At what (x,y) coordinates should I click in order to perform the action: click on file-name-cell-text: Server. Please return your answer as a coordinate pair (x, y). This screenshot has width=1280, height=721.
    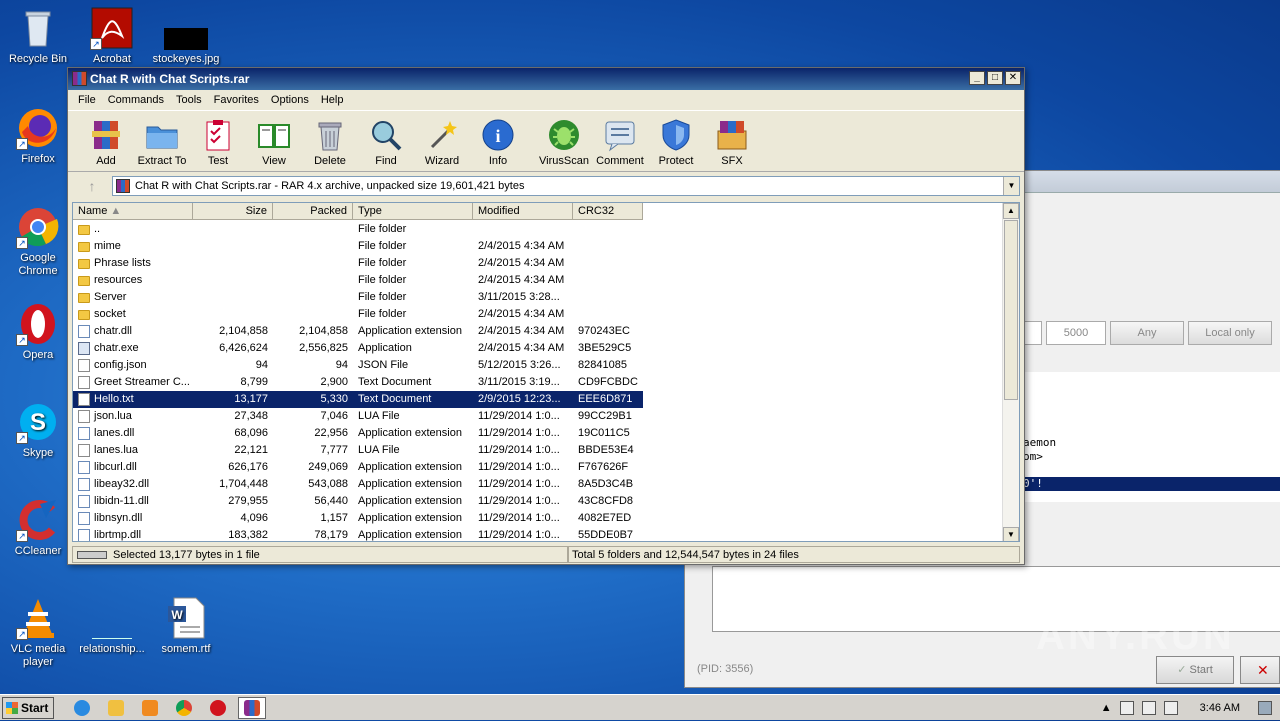
    Looking at the image, I should click on (110, 297).